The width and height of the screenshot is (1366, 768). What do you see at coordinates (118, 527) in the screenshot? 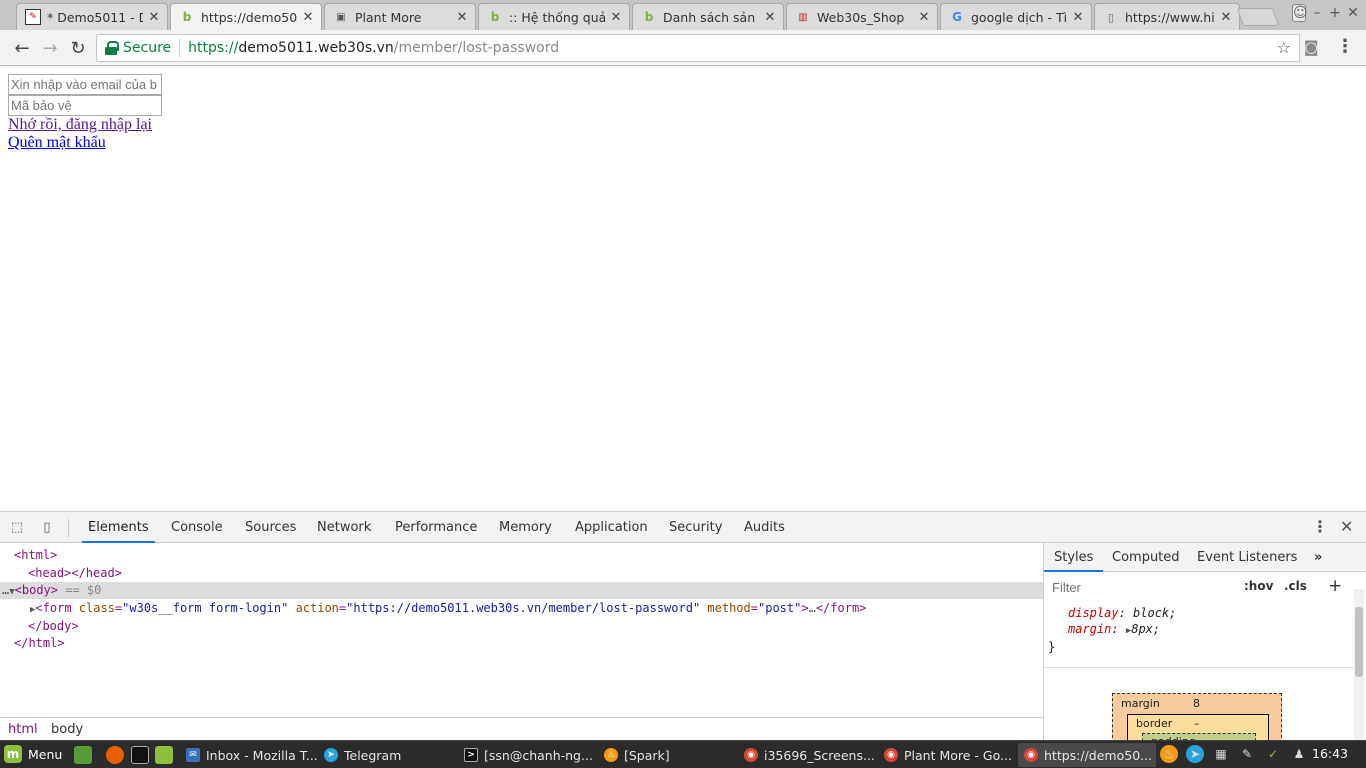
I see `devtools-tab-elements: Elements` at bounding box center [118, 527].